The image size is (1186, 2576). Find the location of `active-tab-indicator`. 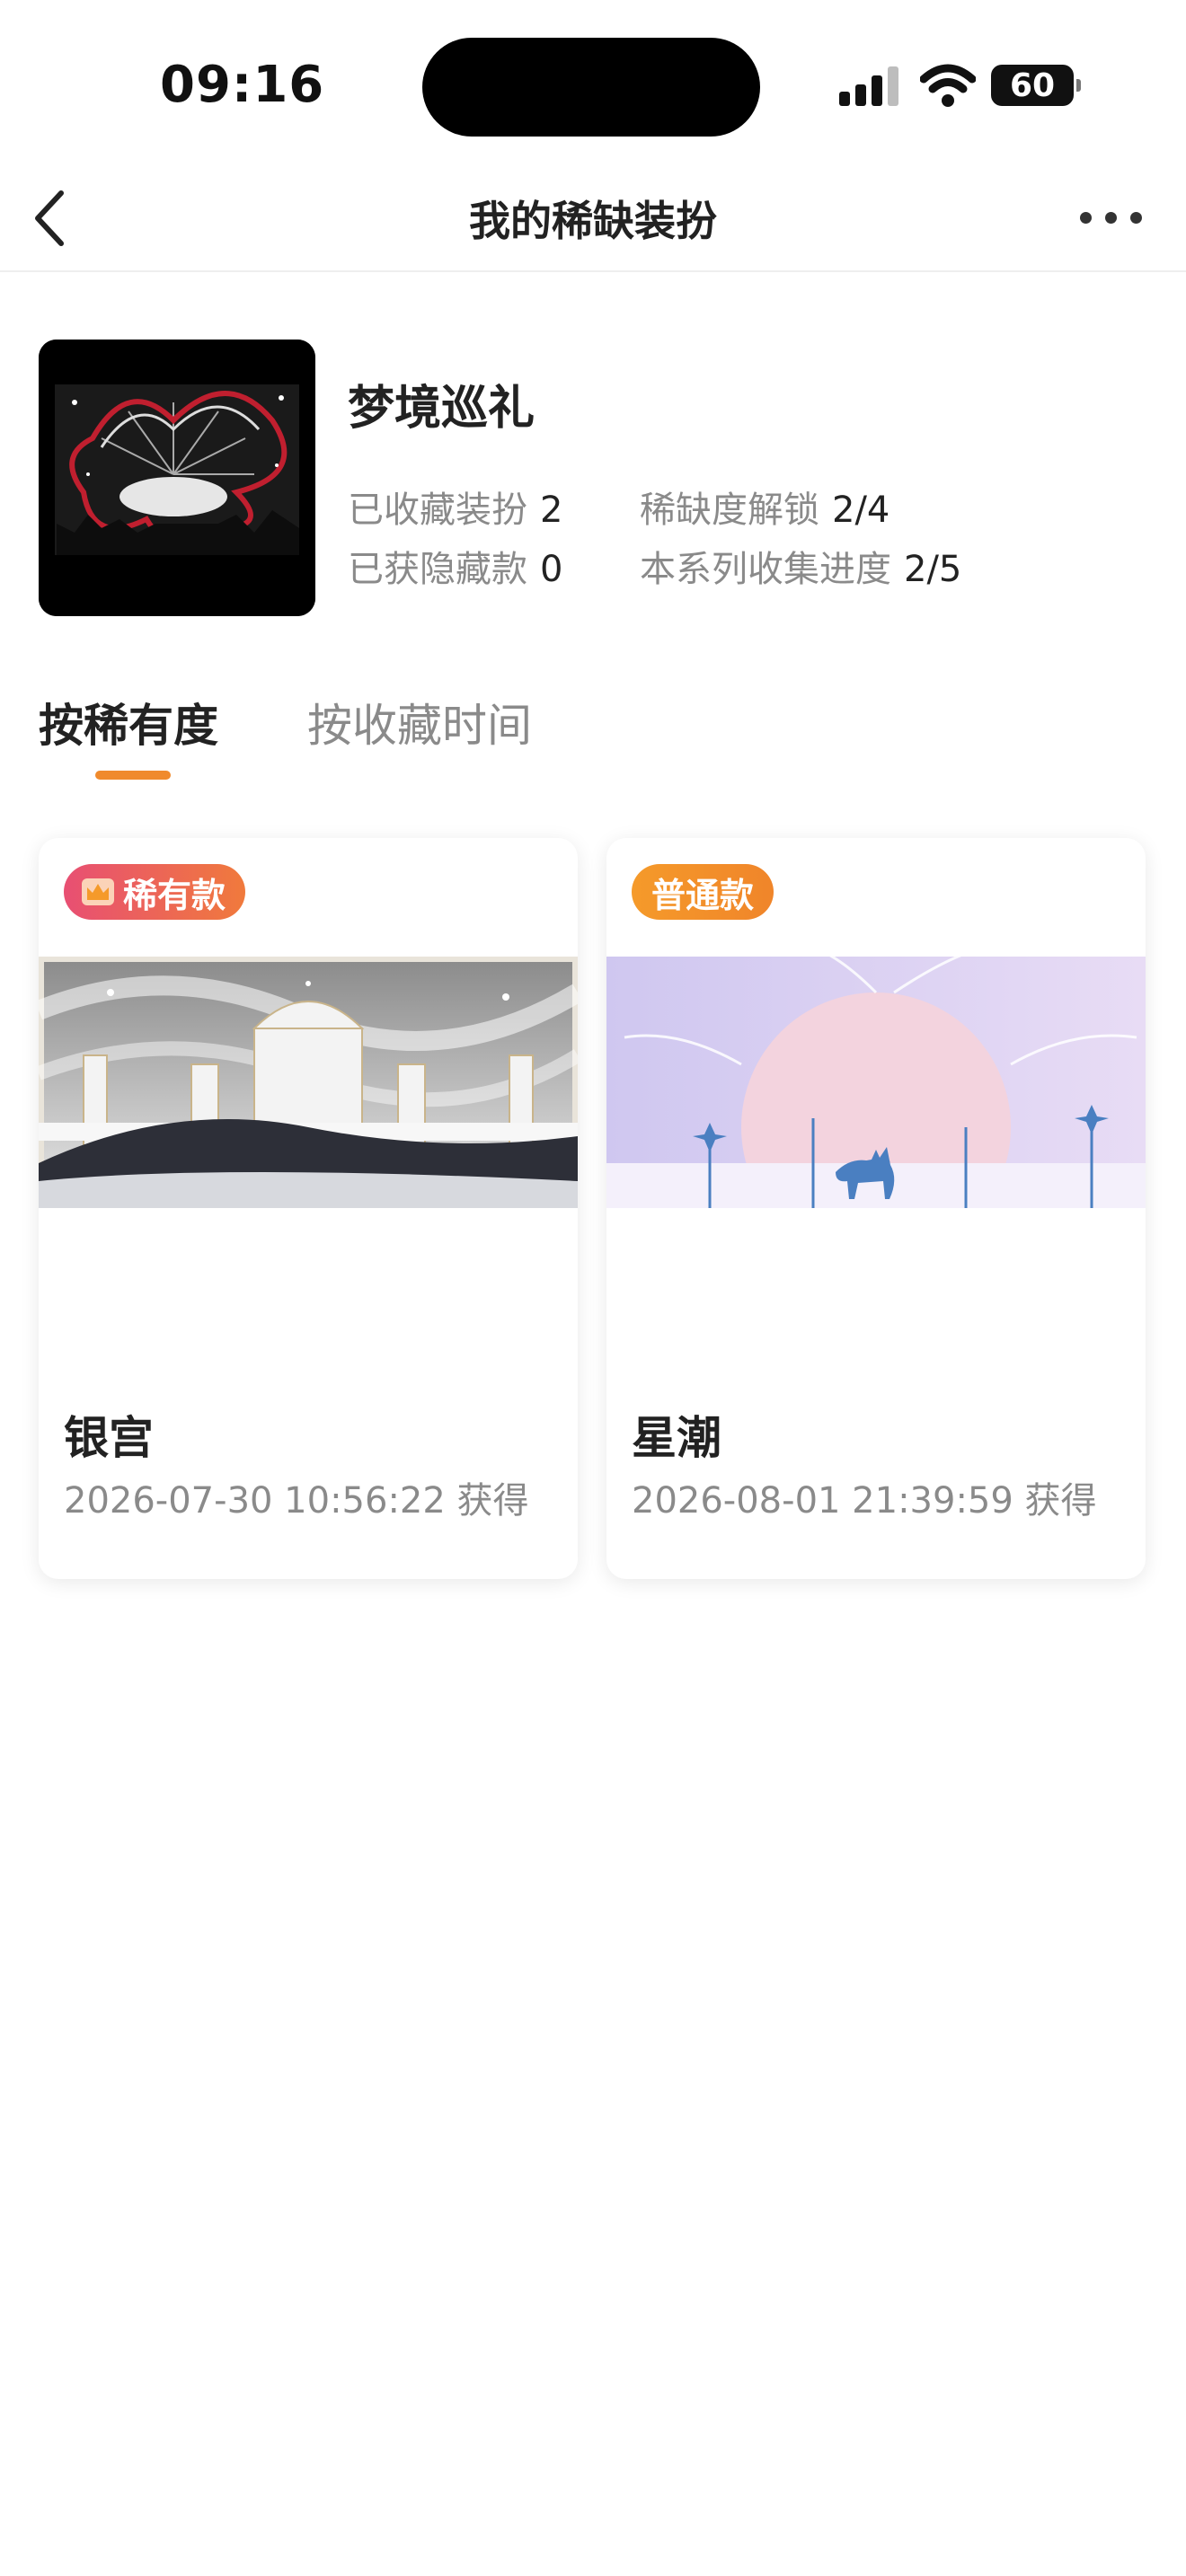

active-tab-indicator is located at coordinates (133, 775).